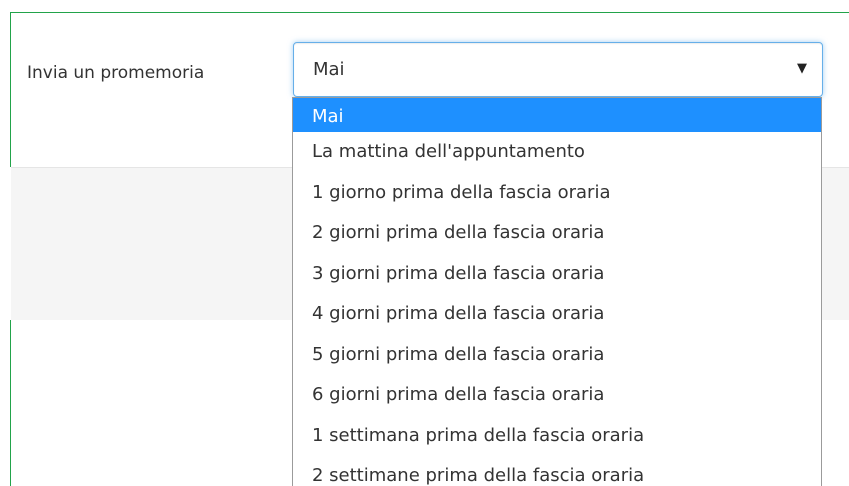  What do you see at coordinates (557, 395) in the screenshot?
I see `dropdown-option: 6 giorni prima della fascia oraria` at bounding box center [557, 395].